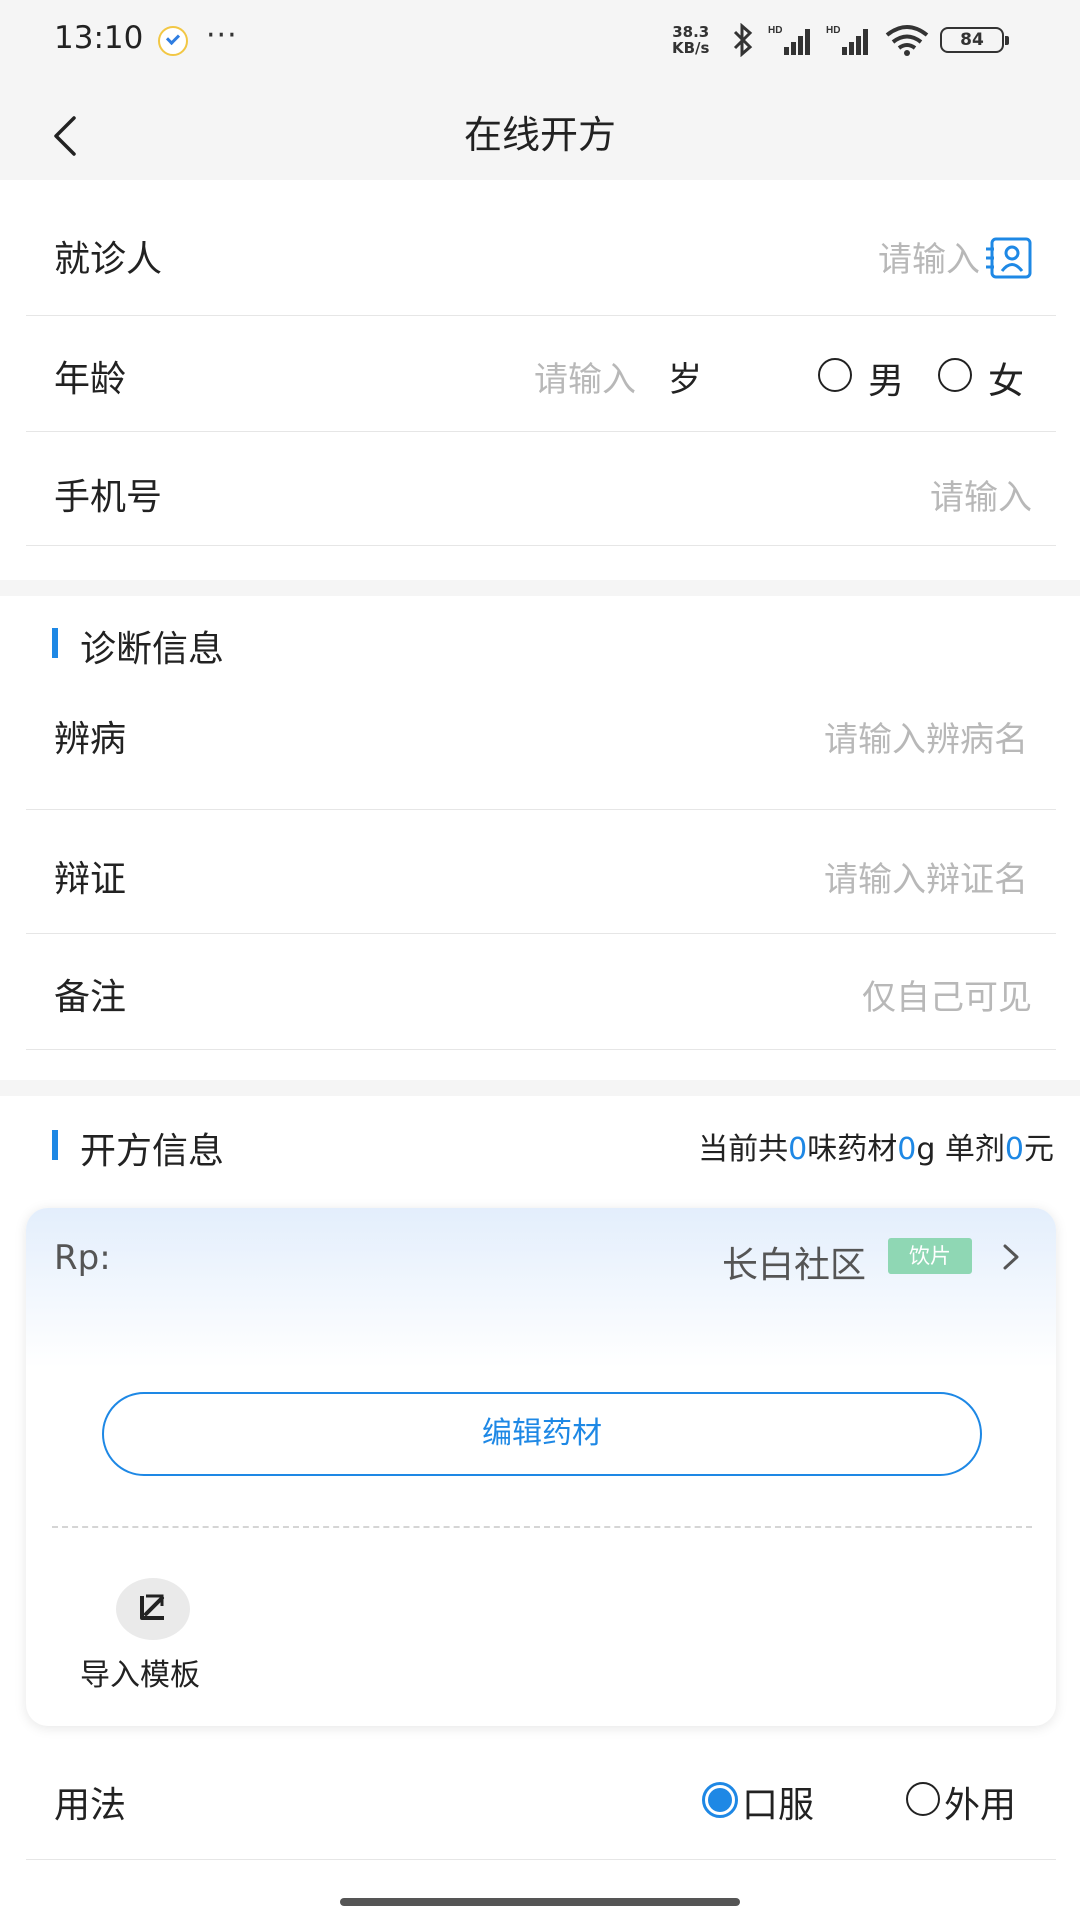 The image size is (1080, 1920). I want to click on remark-row: 备注 仅自己可见, so click(541, 992).